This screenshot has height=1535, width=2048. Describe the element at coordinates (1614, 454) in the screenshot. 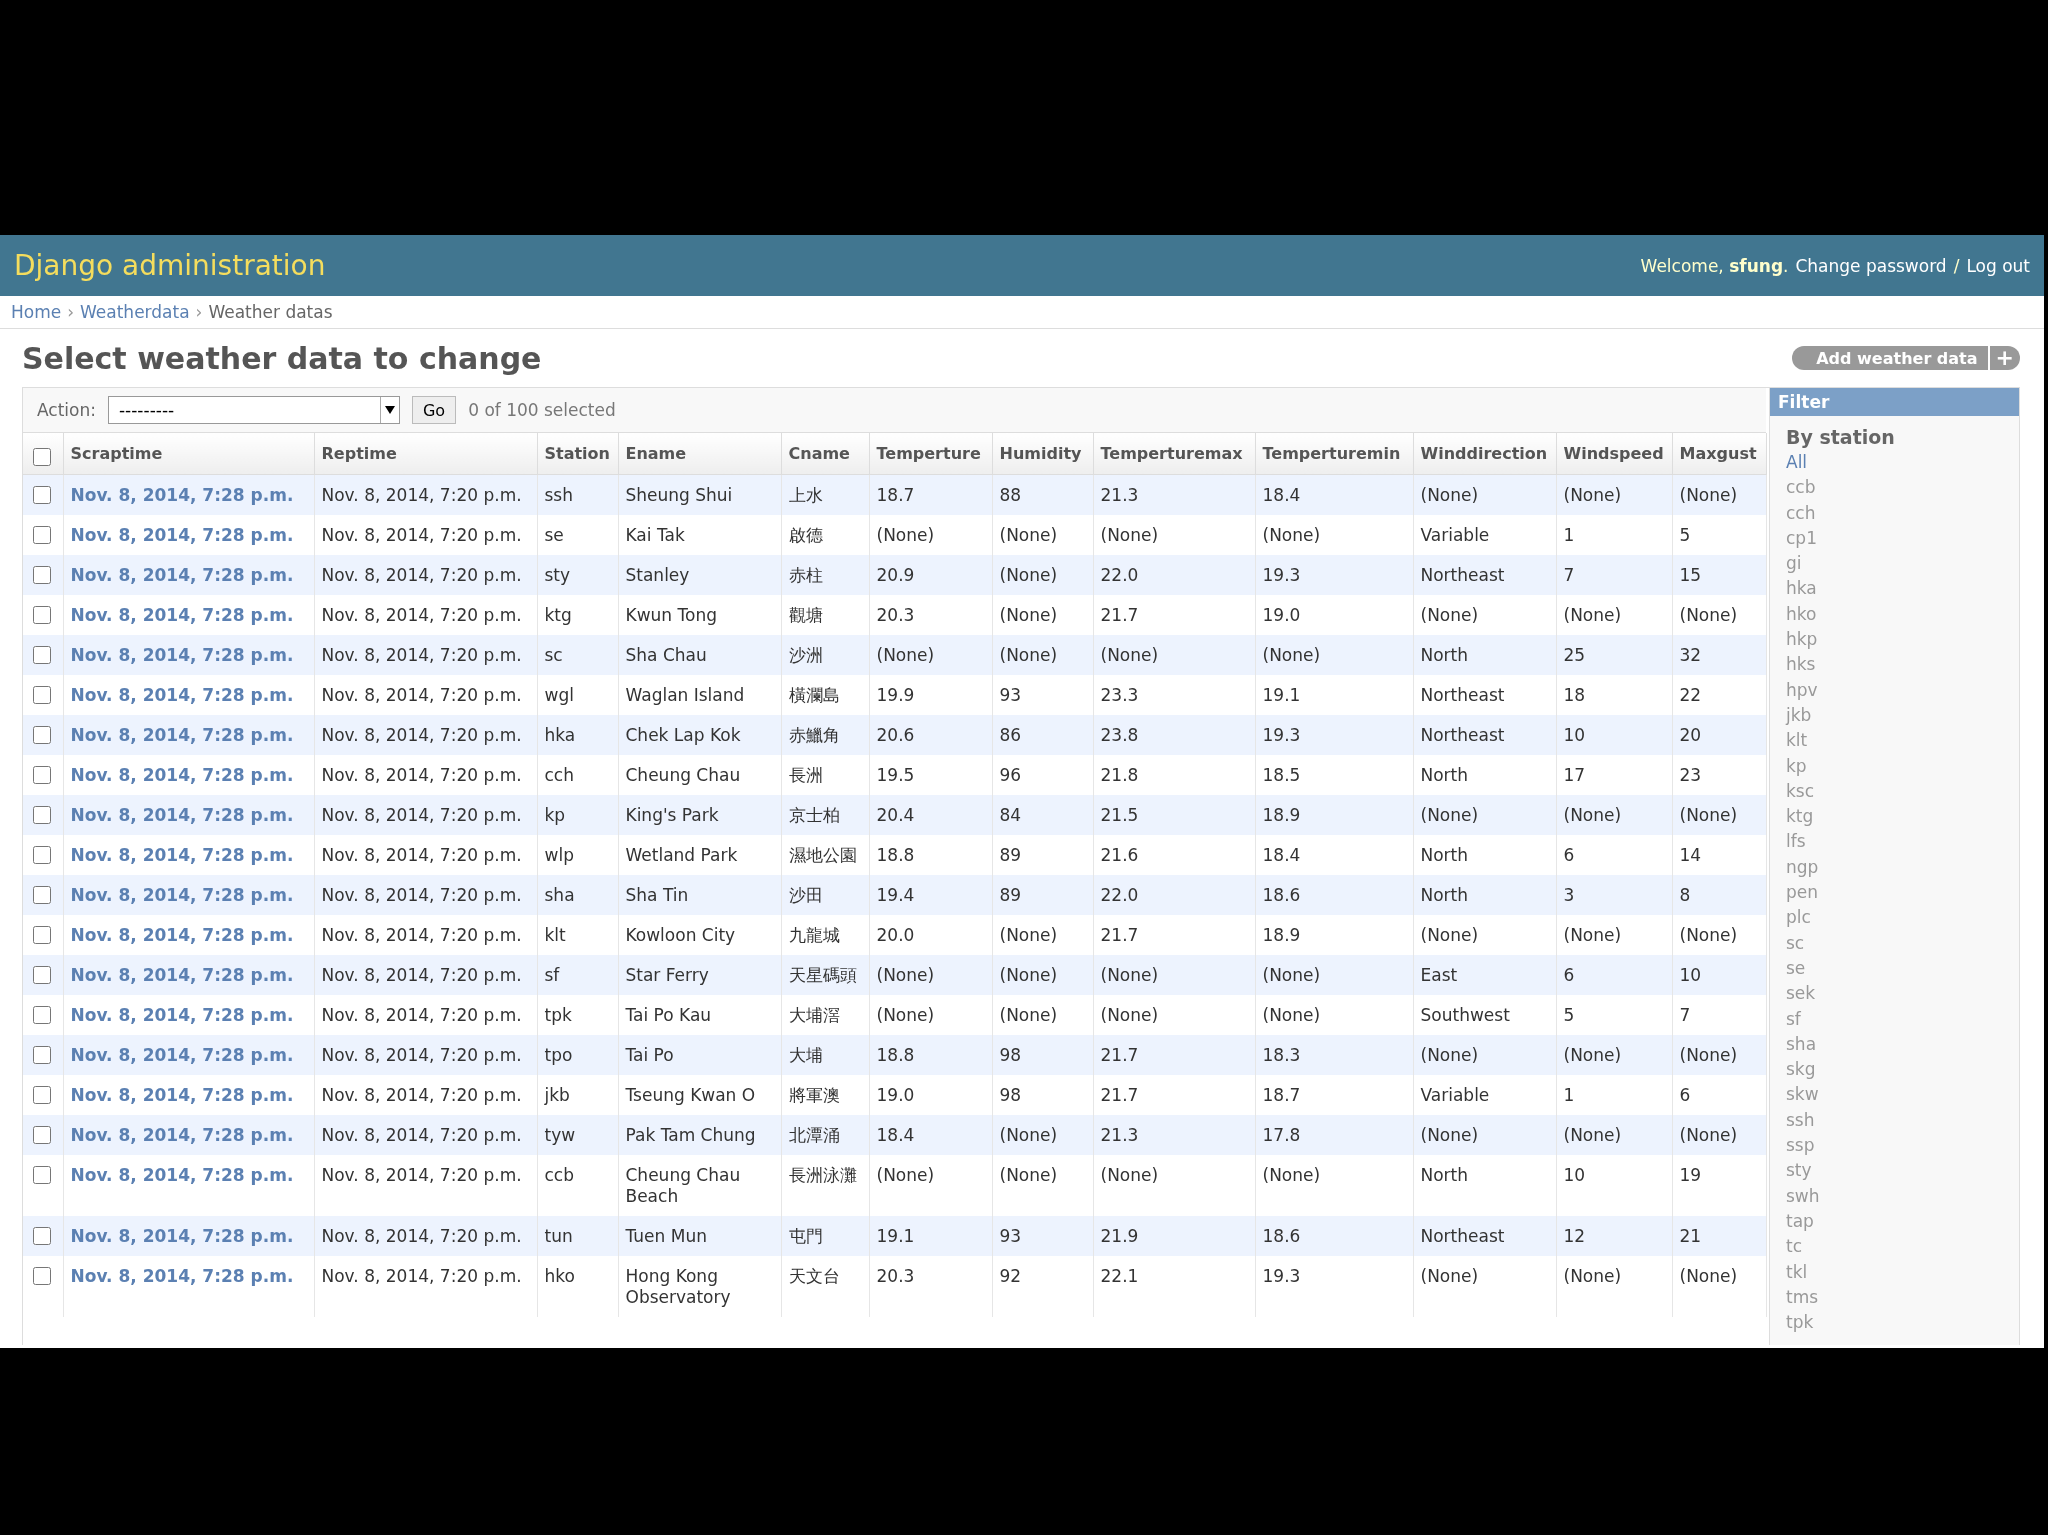

I see `column-header: Windspeed` at that location.